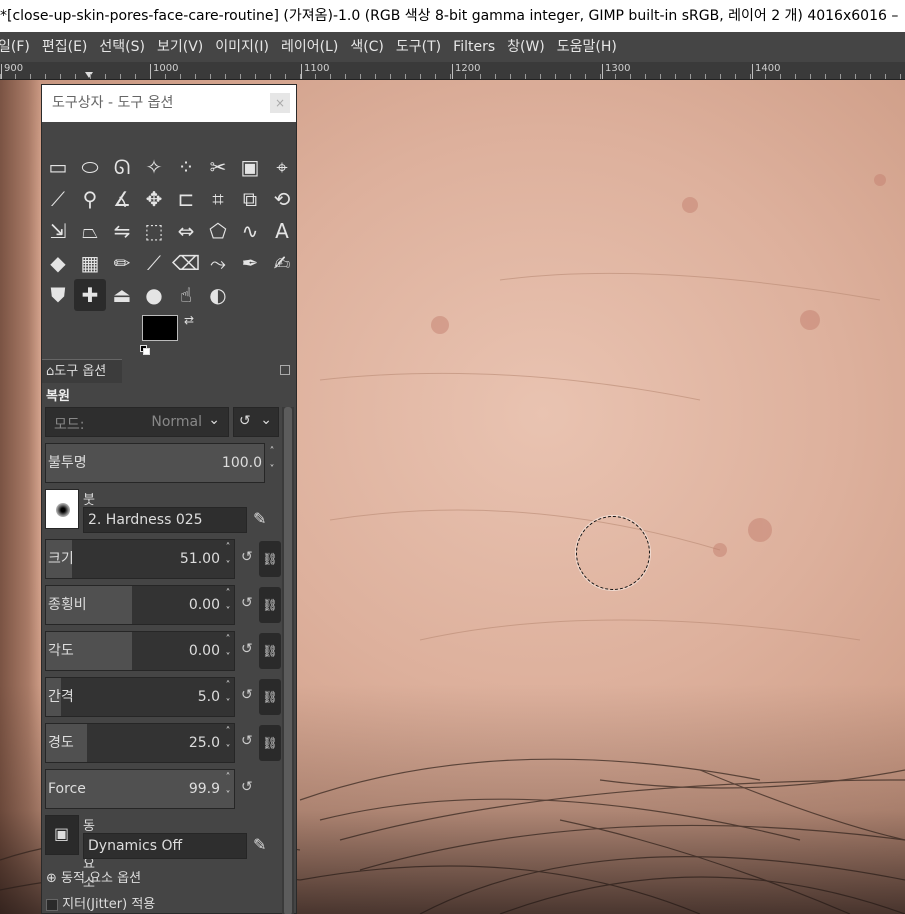  I want to click on airbrush-icon: ⤳, so click(218, 263).